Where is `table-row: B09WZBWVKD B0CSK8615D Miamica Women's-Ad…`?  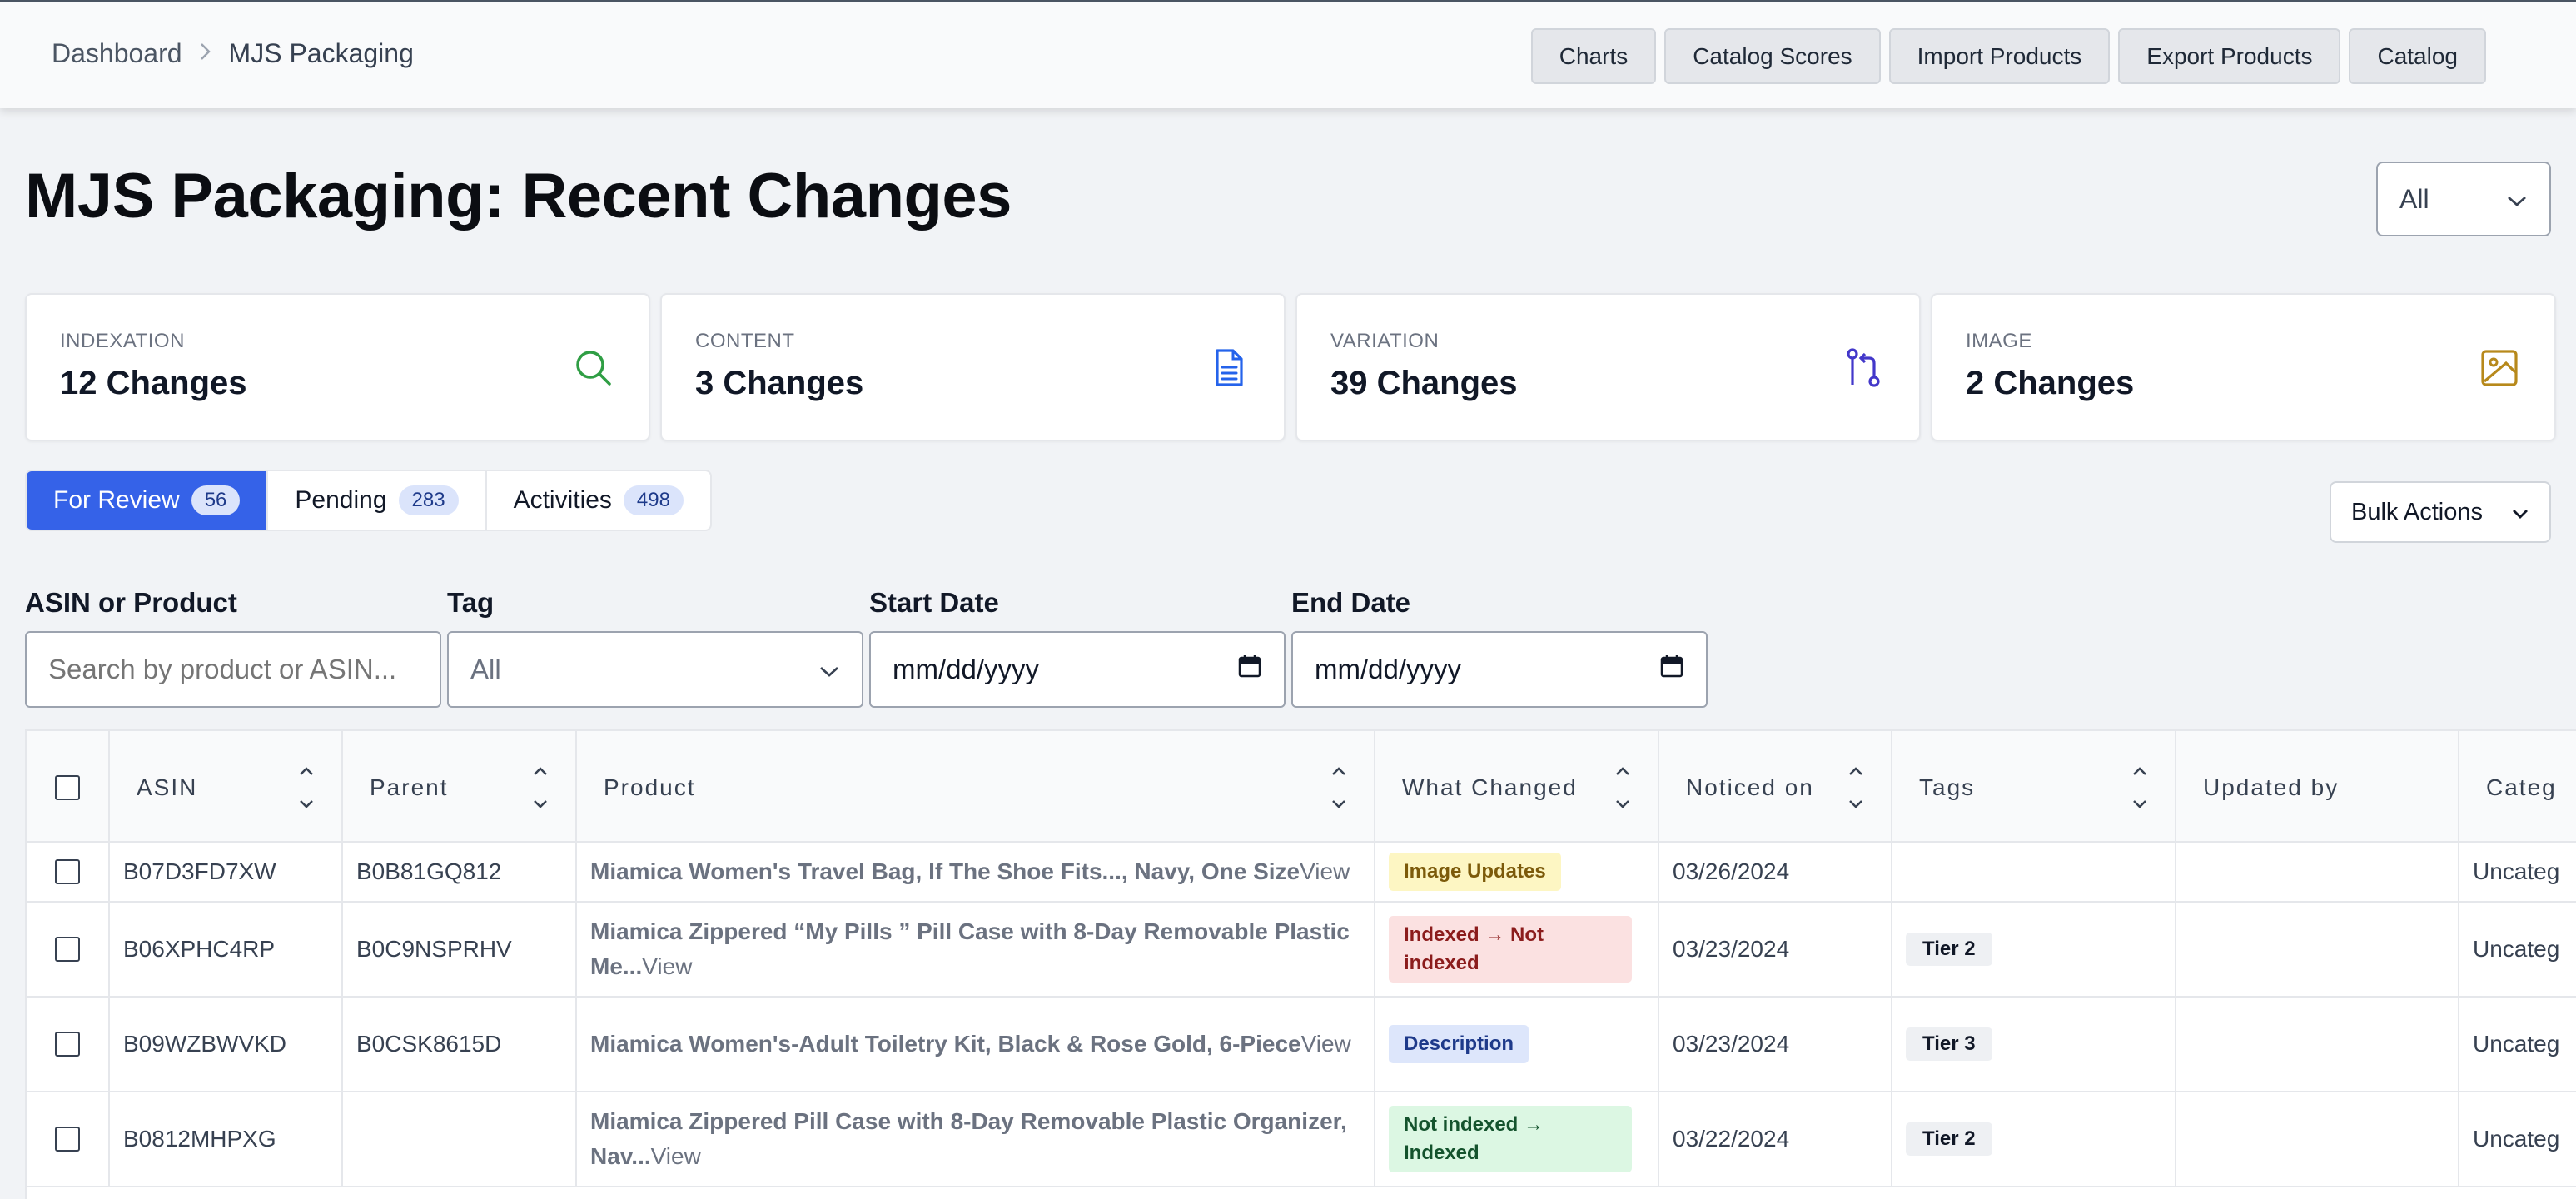
table-row: B09WZBWVKD B0CSK8615D Miamica Women's-Ad… is located at coordinates (1301, 1045).